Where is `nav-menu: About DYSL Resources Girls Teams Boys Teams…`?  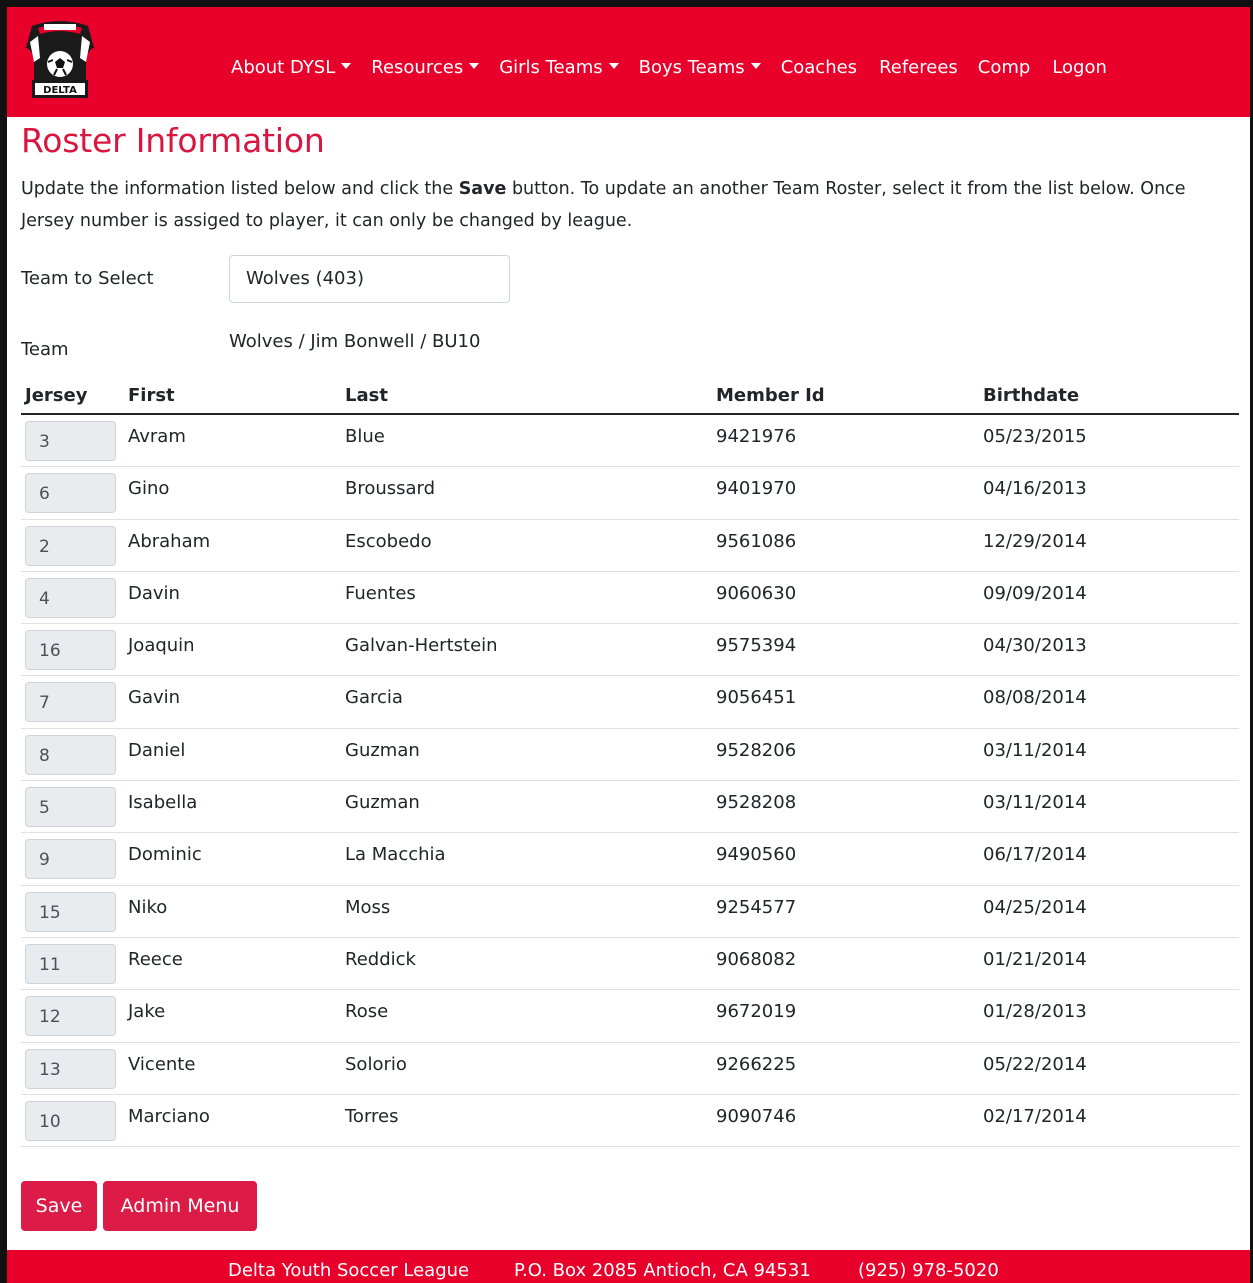 nav-menu: About DYSL Resources Girls Teams Boys Teams… is located at coordinates (669, 68).